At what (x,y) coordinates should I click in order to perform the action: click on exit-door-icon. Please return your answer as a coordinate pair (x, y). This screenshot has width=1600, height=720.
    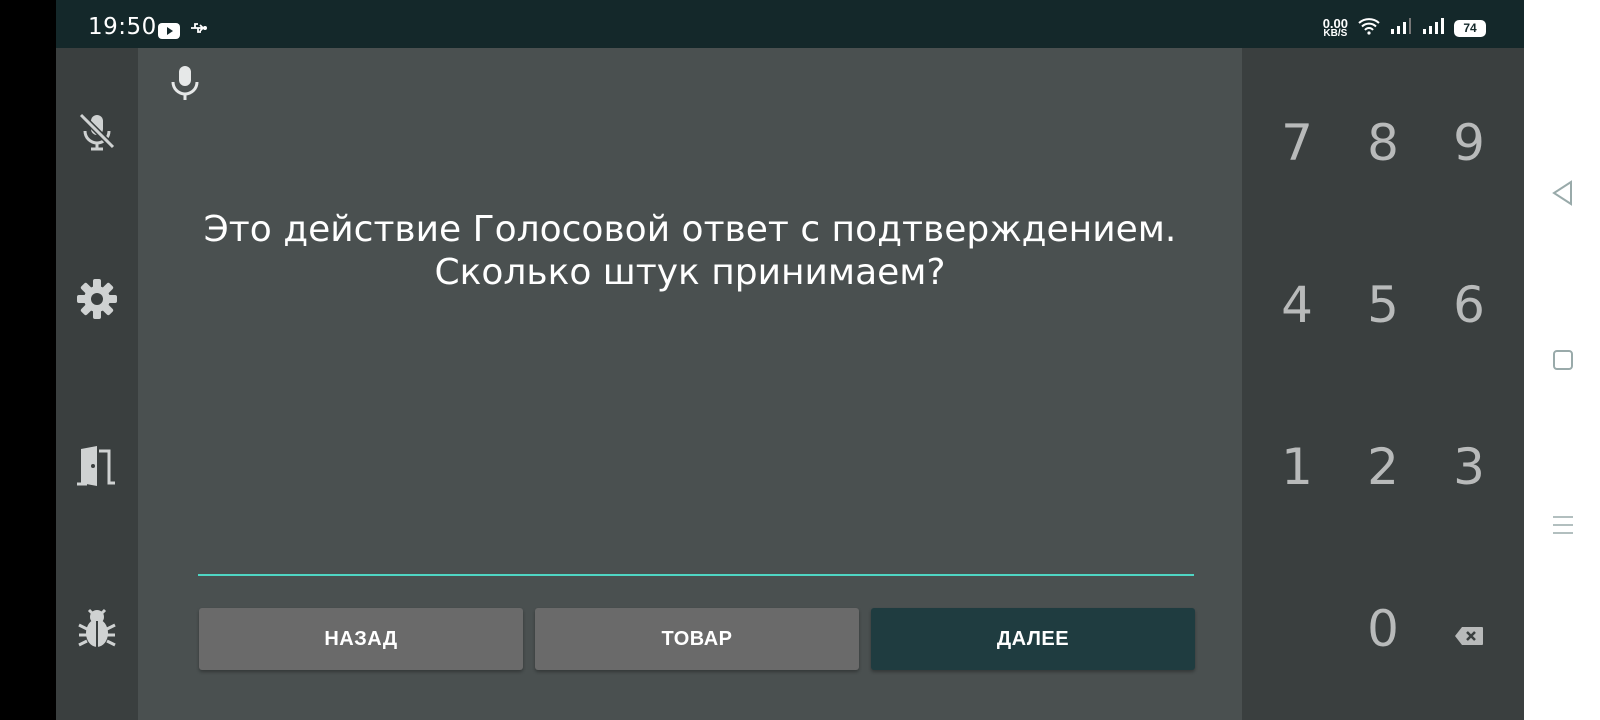
    Looking at the image, I should click on (97, 465).